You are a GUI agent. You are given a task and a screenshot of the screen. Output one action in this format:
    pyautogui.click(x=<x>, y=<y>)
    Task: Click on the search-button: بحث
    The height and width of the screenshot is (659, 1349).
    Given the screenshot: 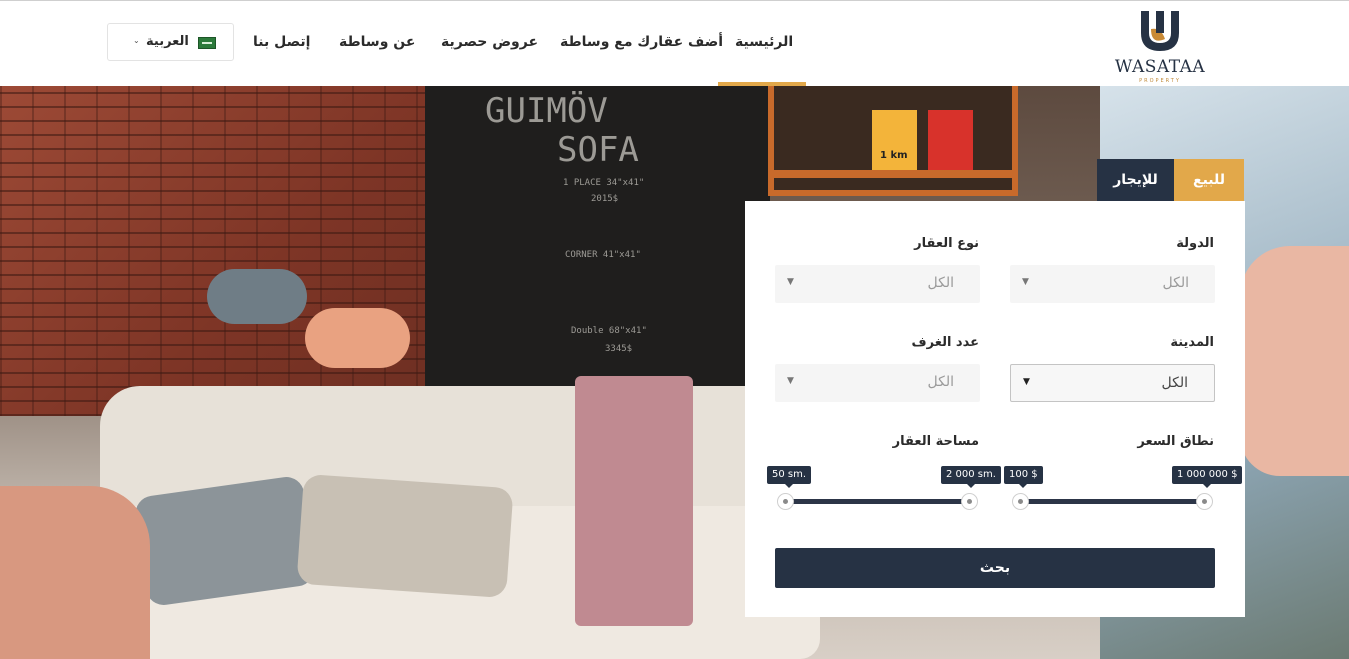 What is the action you would take?
    pyautogui.click(x=995, y=568)
    